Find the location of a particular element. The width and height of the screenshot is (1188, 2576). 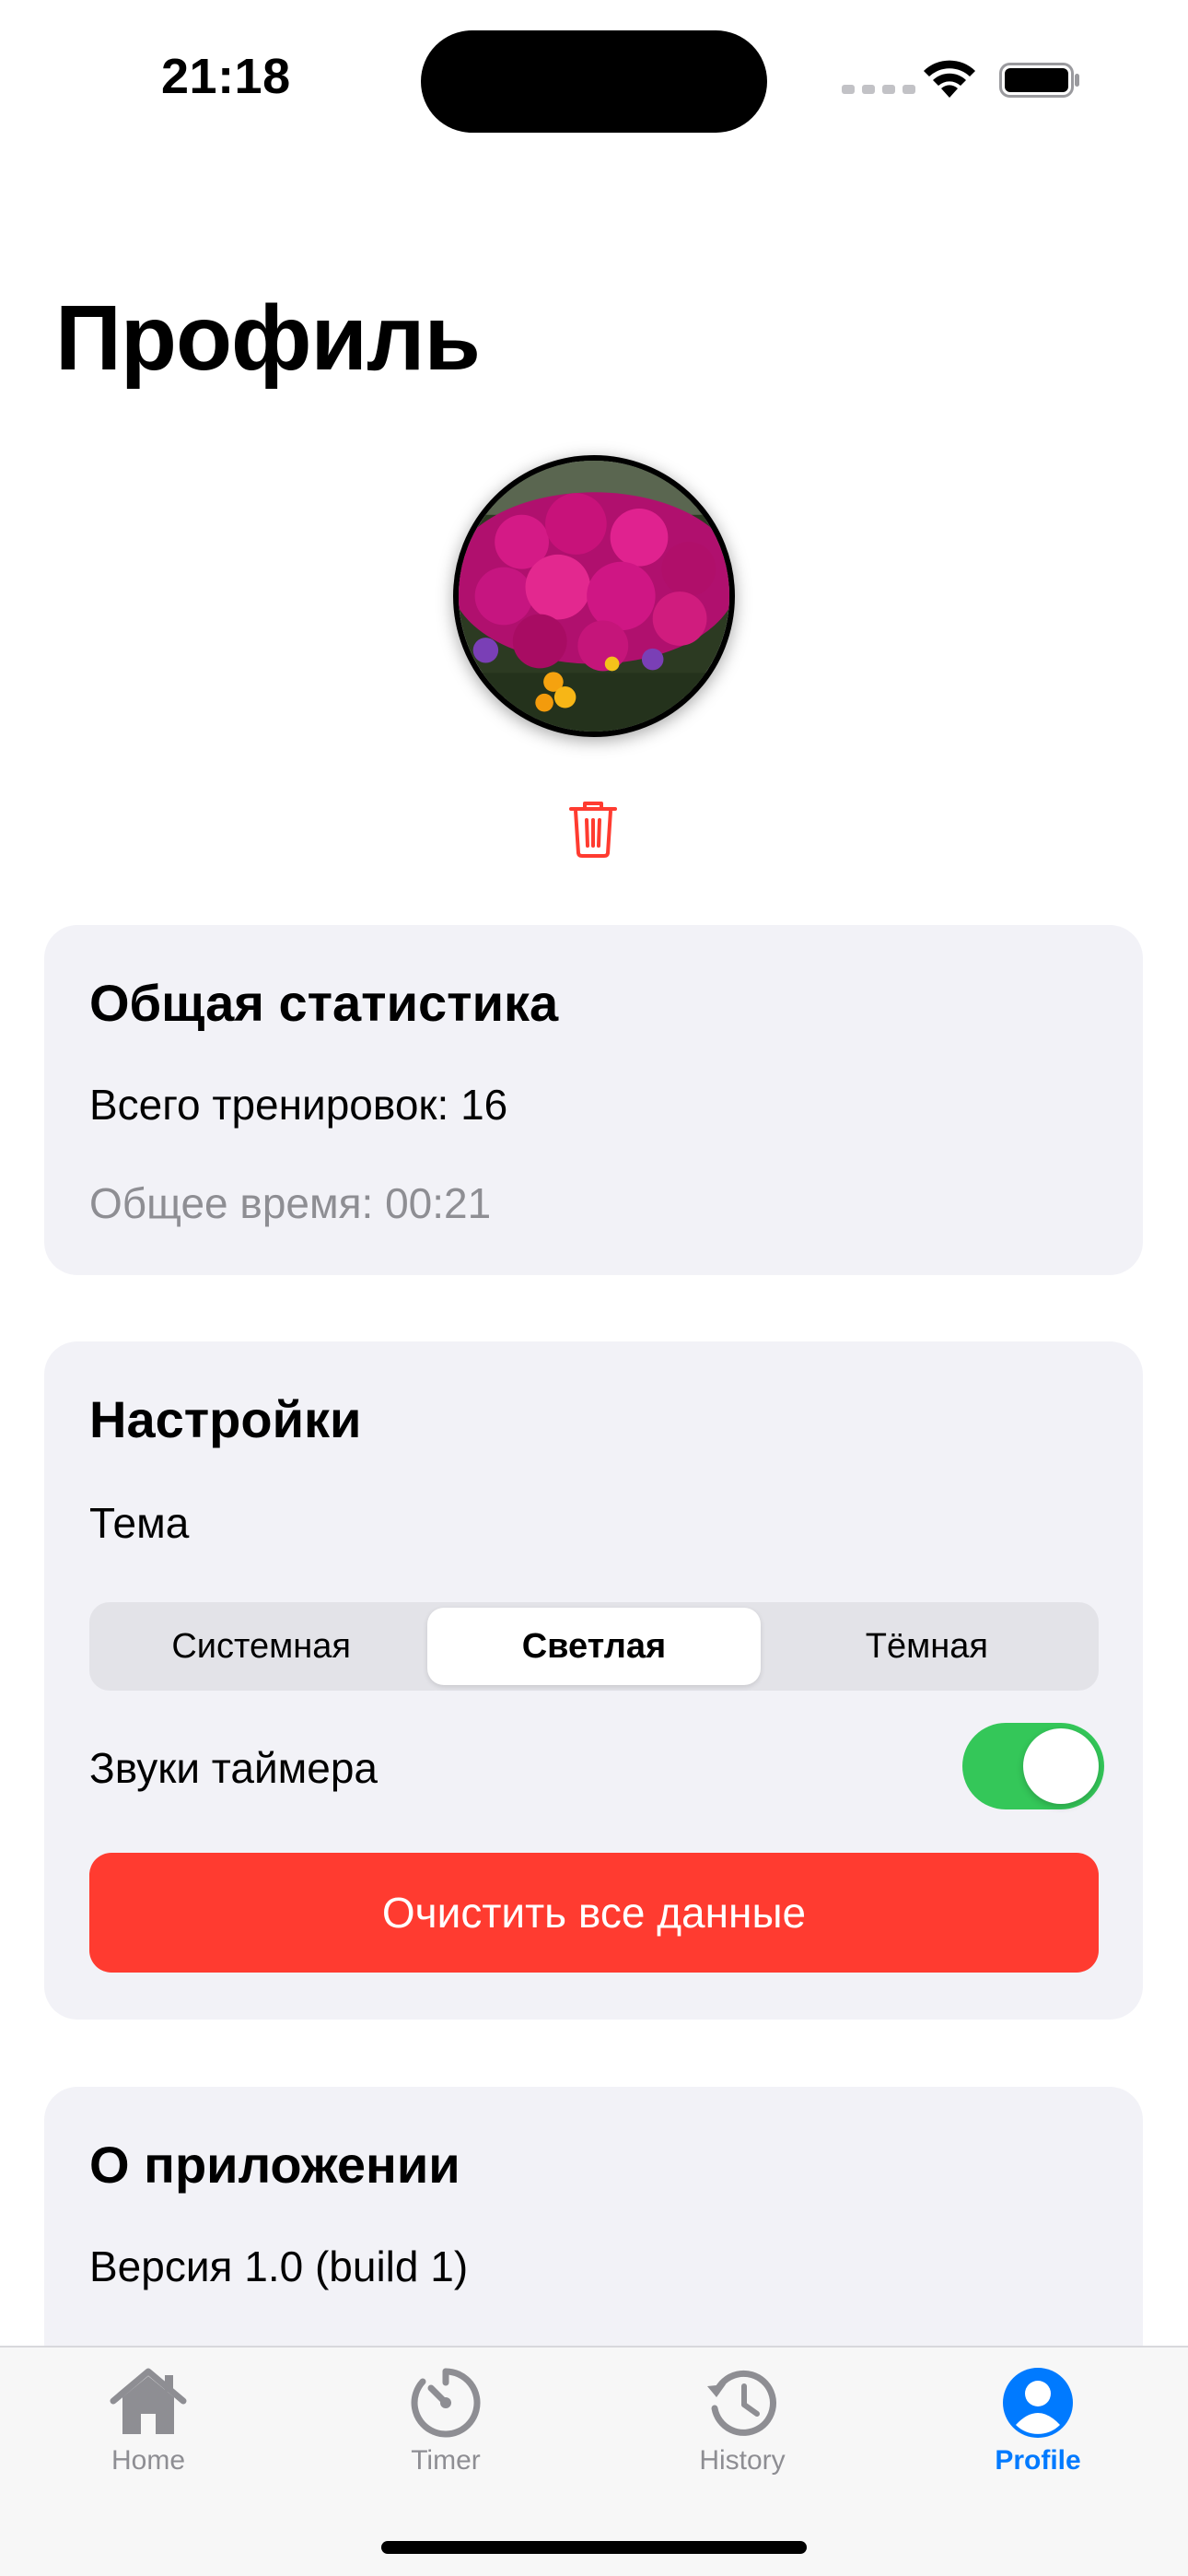

person-circle-icon is located at coordinates (1038, 2403).